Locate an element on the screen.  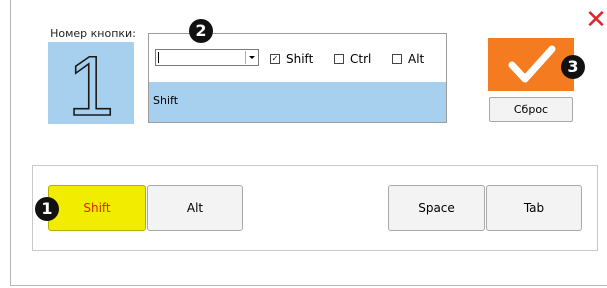
layout-button-shift: Shift is located at coordinates (97, 208).